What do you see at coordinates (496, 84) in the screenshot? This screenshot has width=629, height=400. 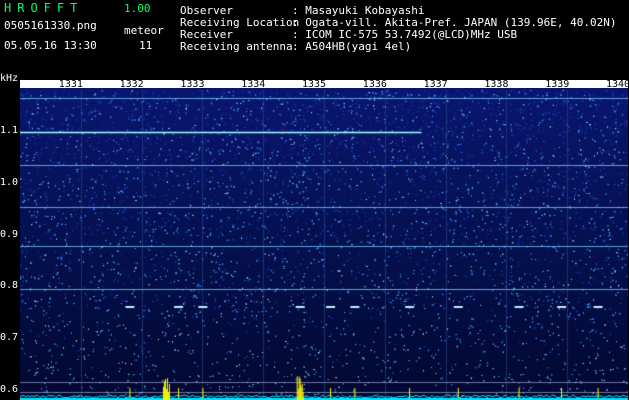 I see `time-tick-label: 1338` at bounding box center [496, 84].